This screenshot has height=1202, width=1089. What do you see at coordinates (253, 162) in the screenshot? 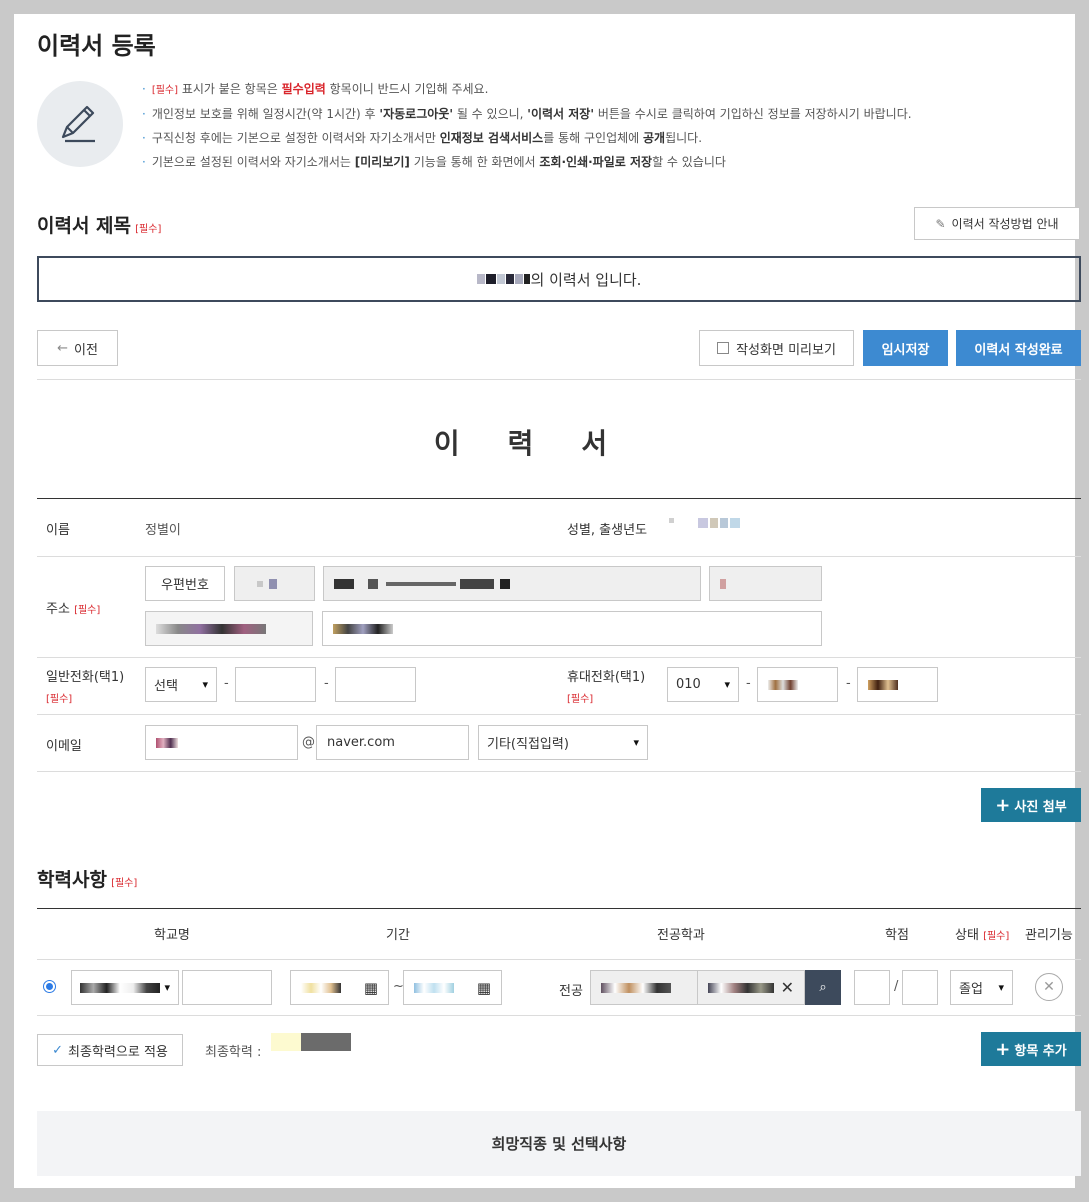
I see `notice-text: 기본으로 설정된 이력서와 자기소개서는` at bounding box center [253, 162].